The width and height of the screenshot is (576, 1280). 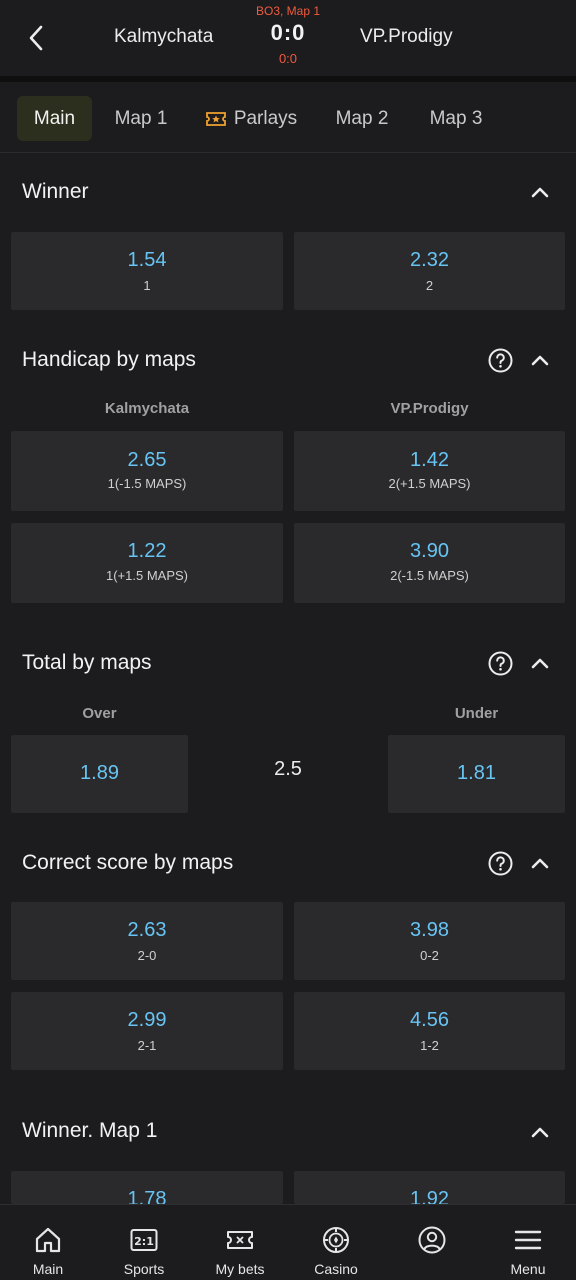 I want to click on odd-label: 1-2, so click(x=429, y=1045).